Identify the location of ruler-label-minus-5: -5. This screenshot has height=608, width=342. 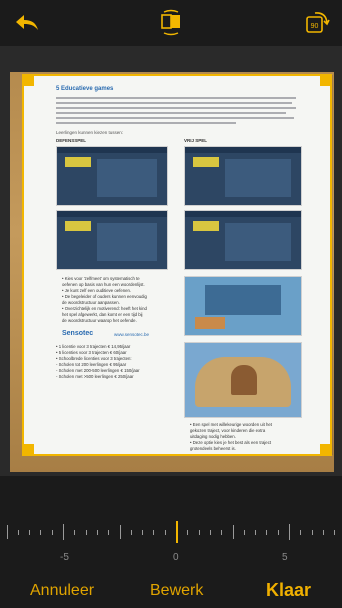
(64, 557).